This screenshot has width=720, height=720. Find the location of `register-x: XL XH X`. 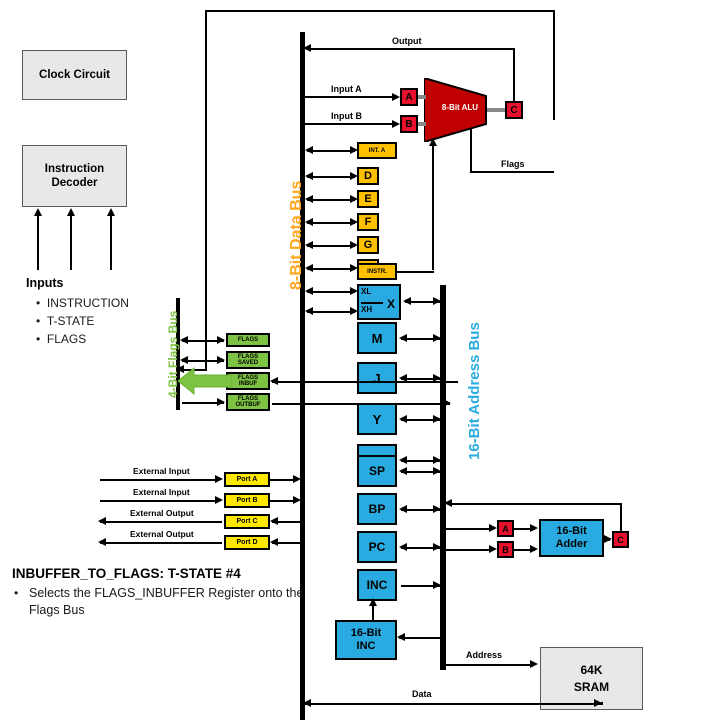

register-x: XL XH X is located at coordinates (379, 302).